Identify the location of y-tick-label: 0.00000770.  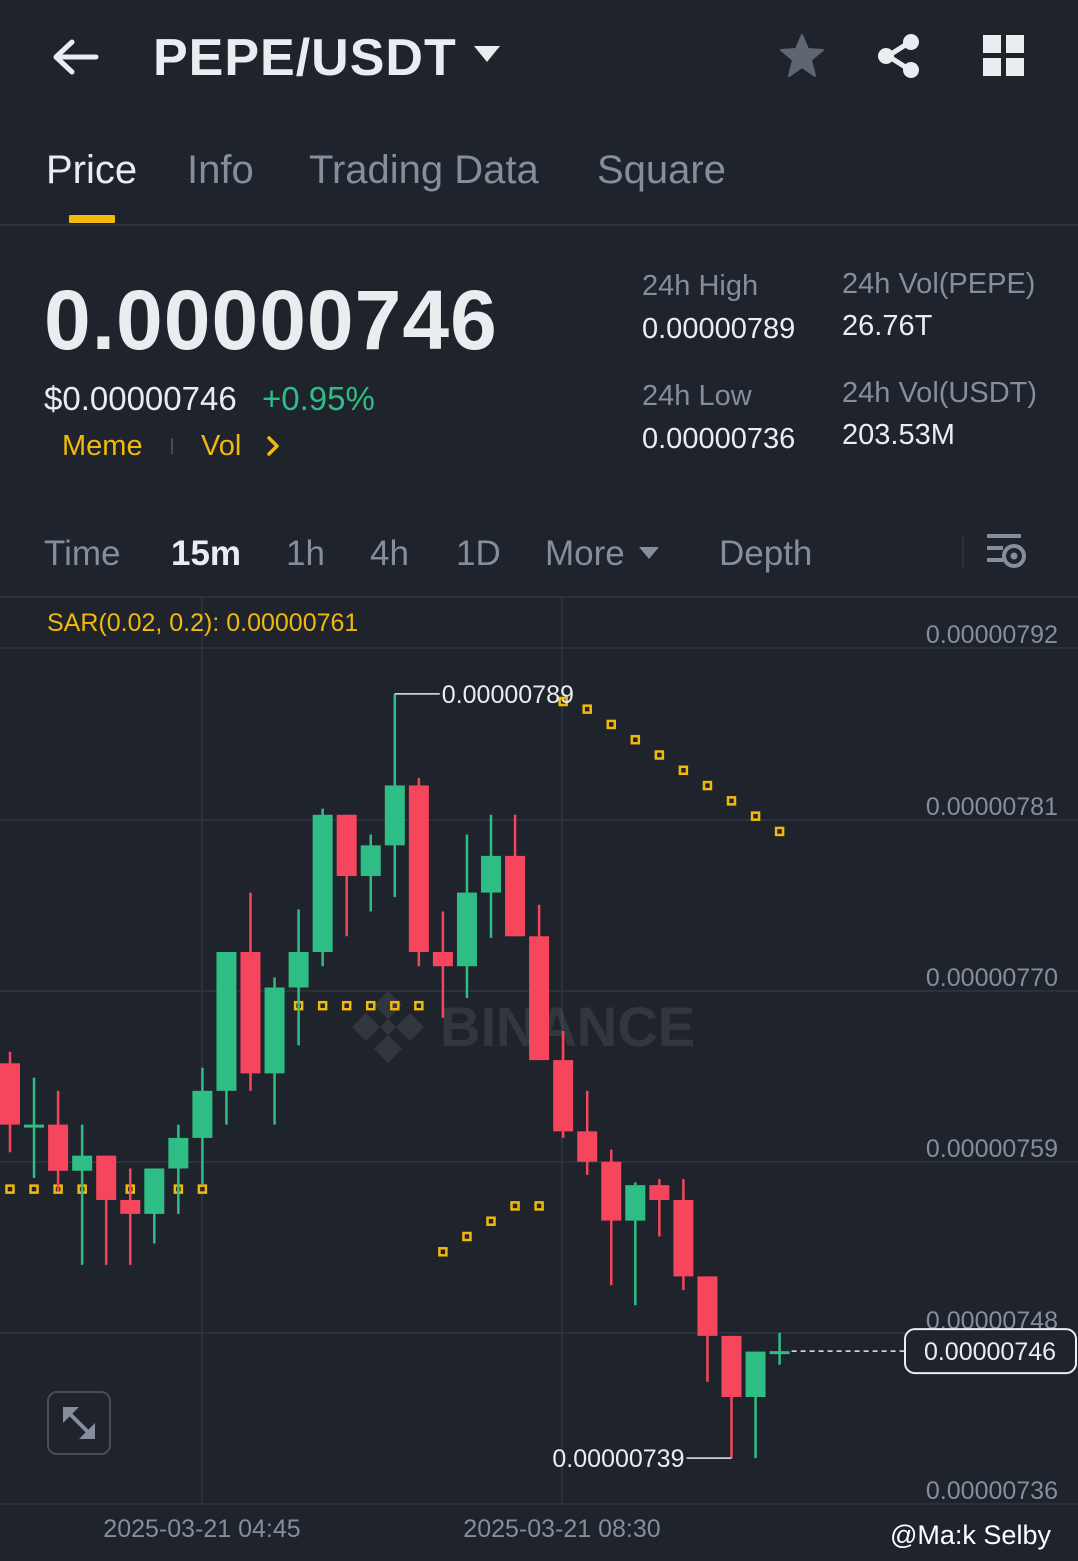
(992, 978).